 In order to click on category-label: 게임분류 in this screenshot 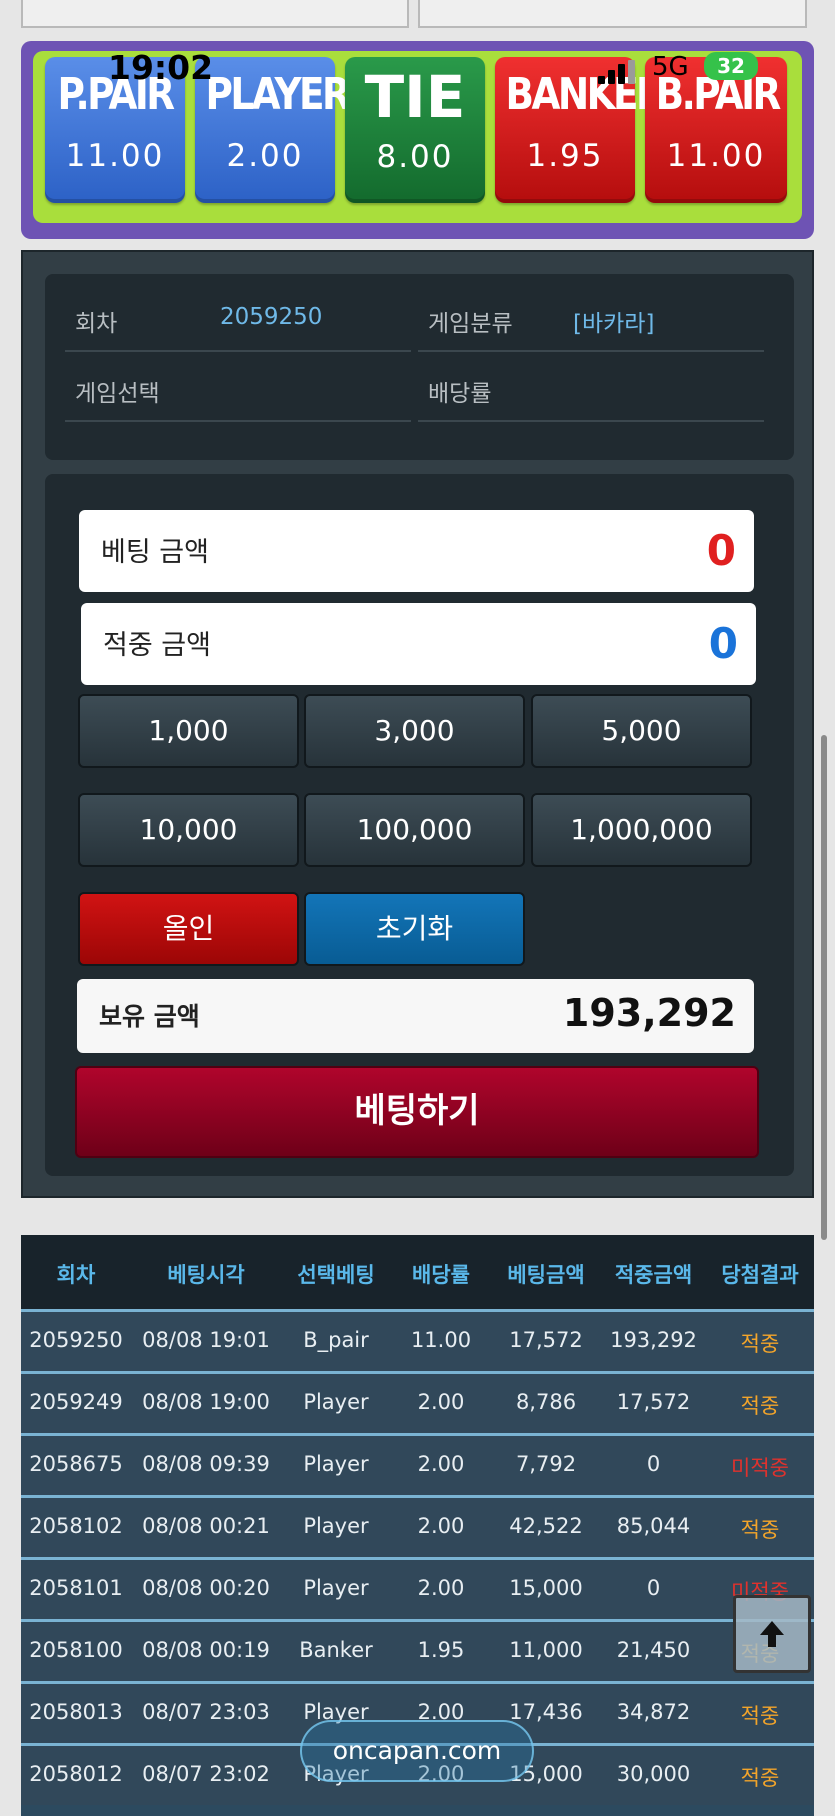, I will do `click(470, 324)`.